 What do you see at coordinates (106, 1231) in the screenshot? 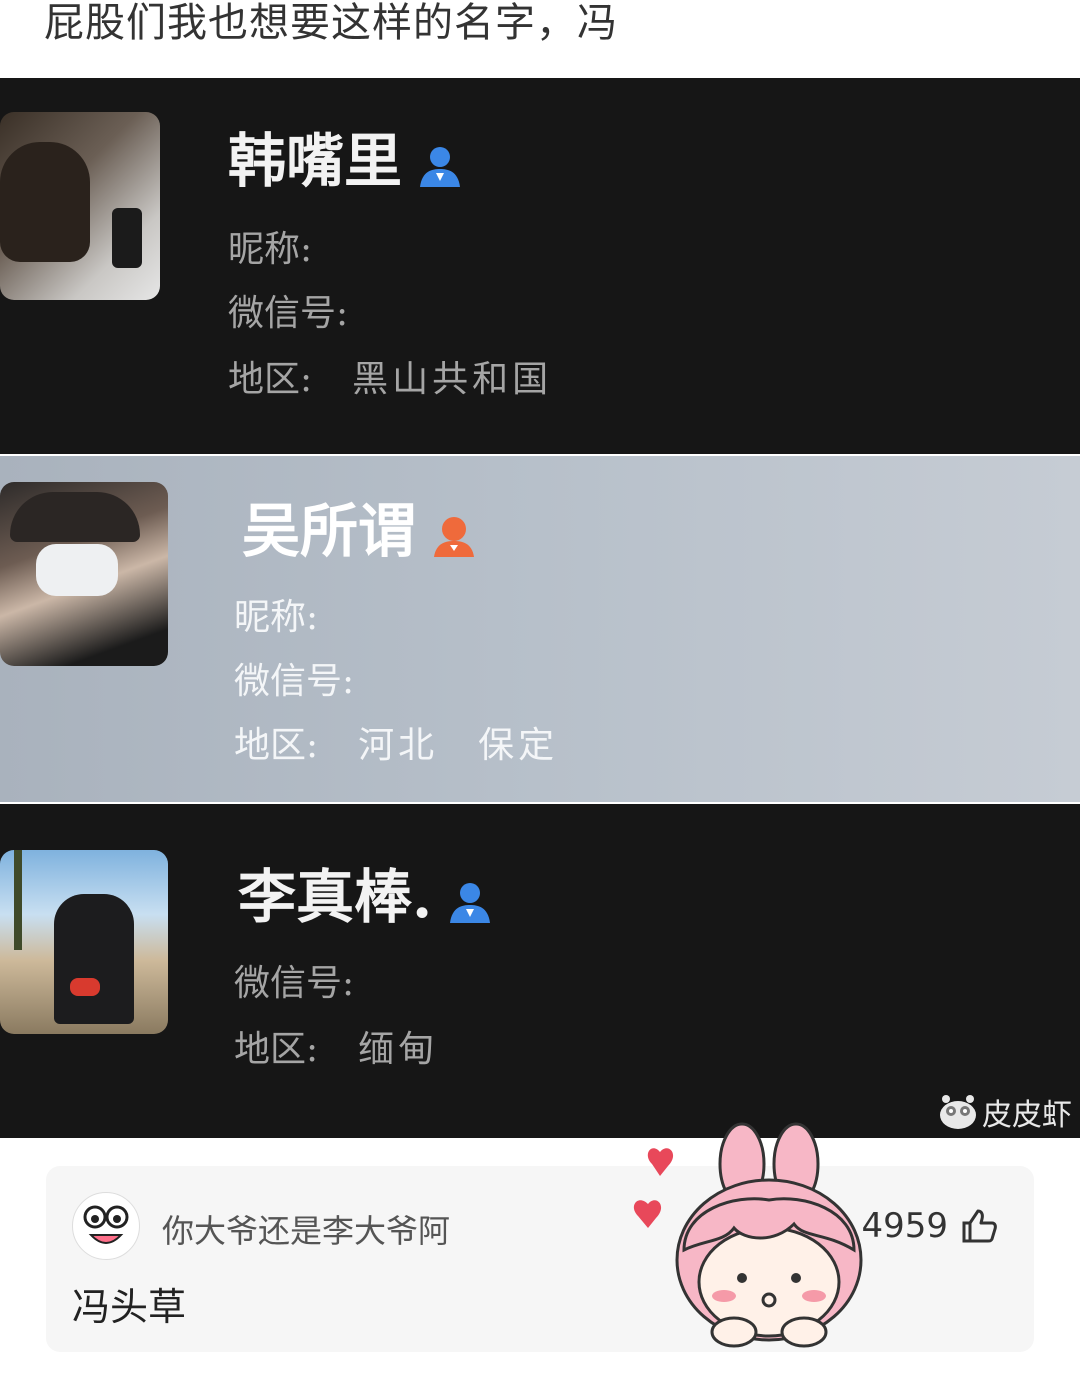
I see `frog-avatar-icon` at bounding box center [106, 1231].